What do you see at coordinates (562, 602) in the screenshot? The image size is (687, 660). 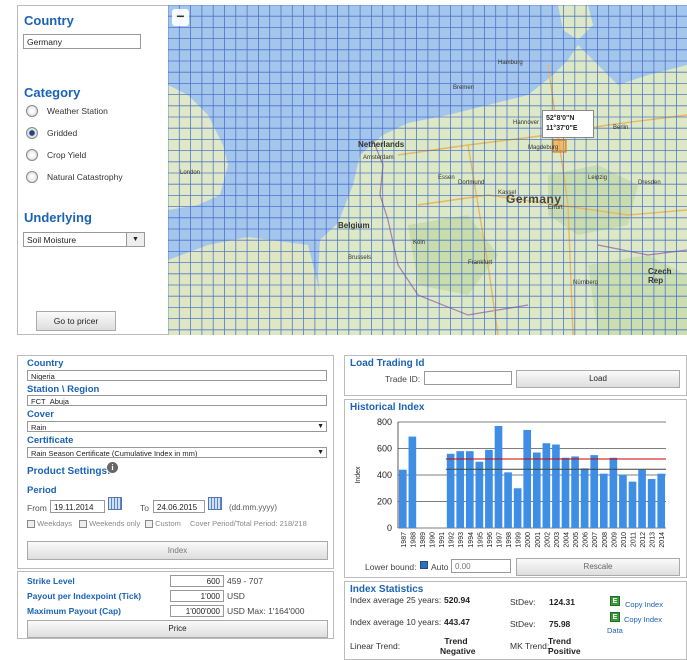 I see `stdev25-value: 124.31` at bounding box center [562, 602].